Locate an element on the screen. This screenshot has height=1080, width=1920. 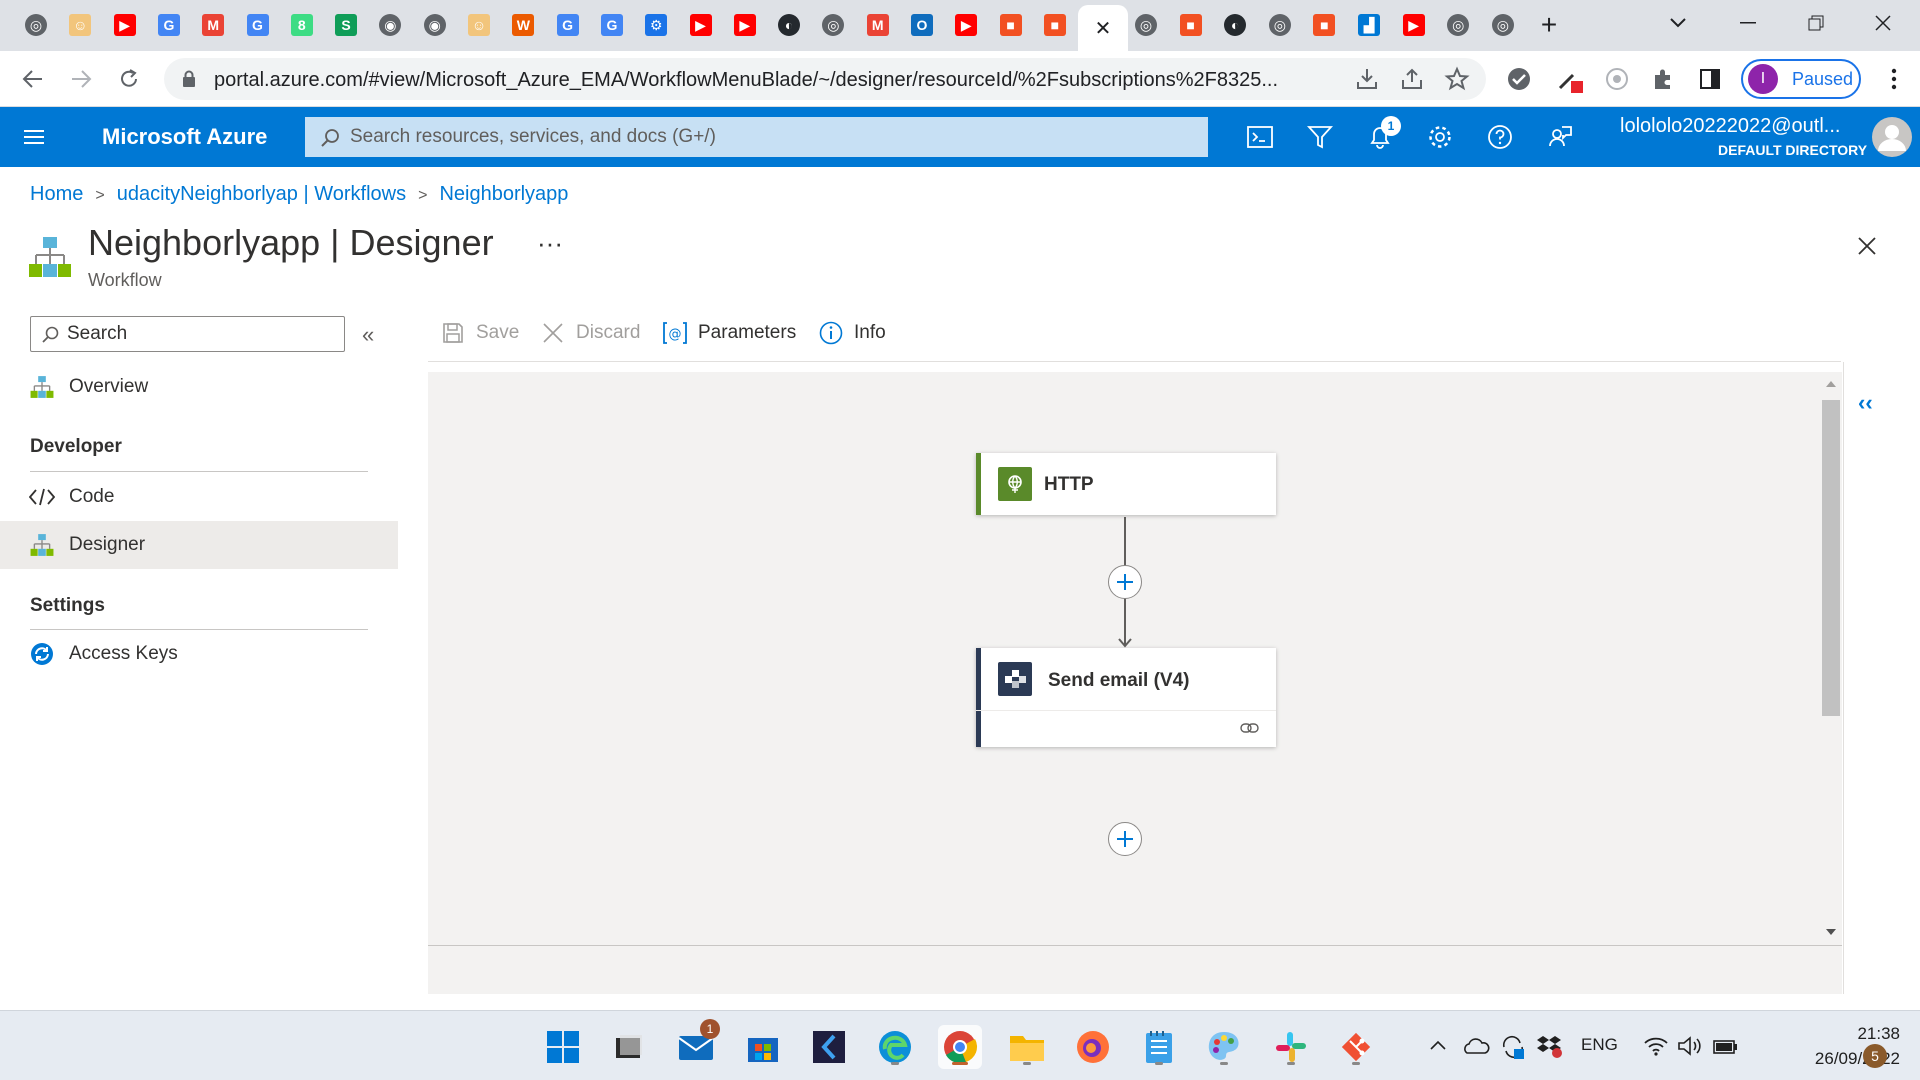
mail-app: 1 is located at coordinates (697, 1044).